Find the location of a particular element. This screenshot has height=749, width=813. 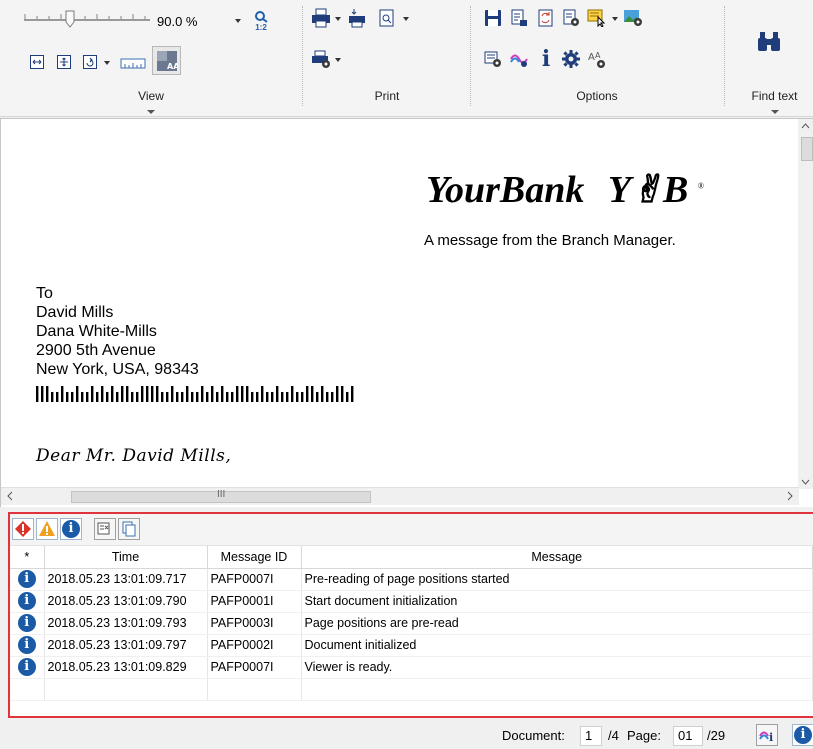

zoom-slider-thumb is located at coordinates (70, 19).